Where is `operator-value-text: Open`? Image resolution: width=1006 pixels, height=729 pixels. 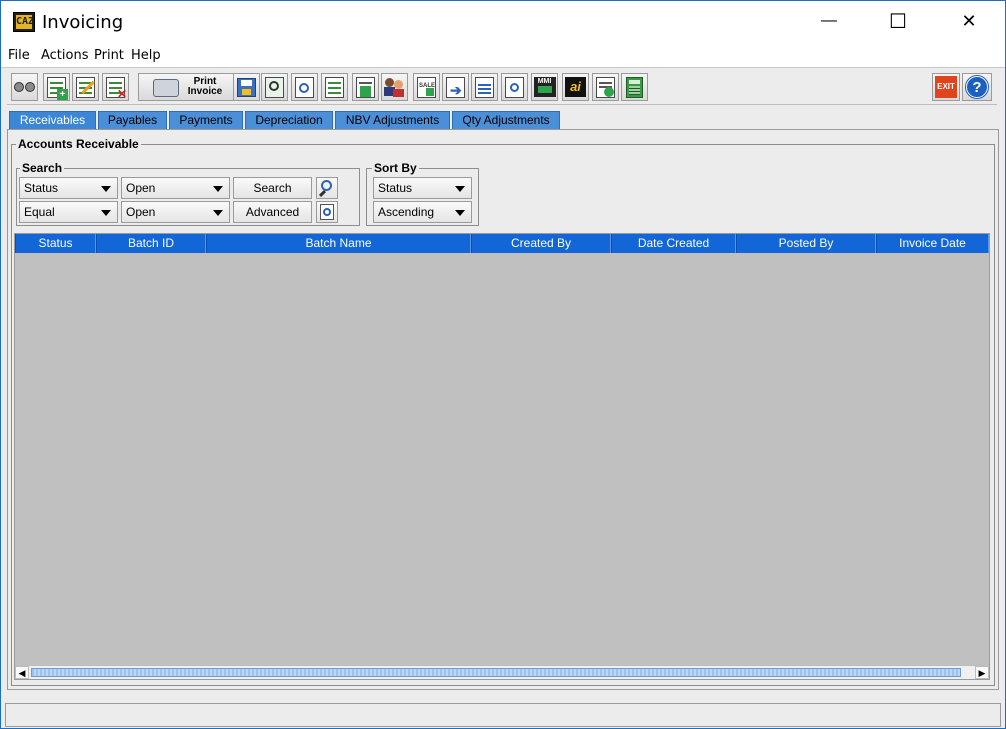 operator-value-text: Open is located at coordinates (141, 212).